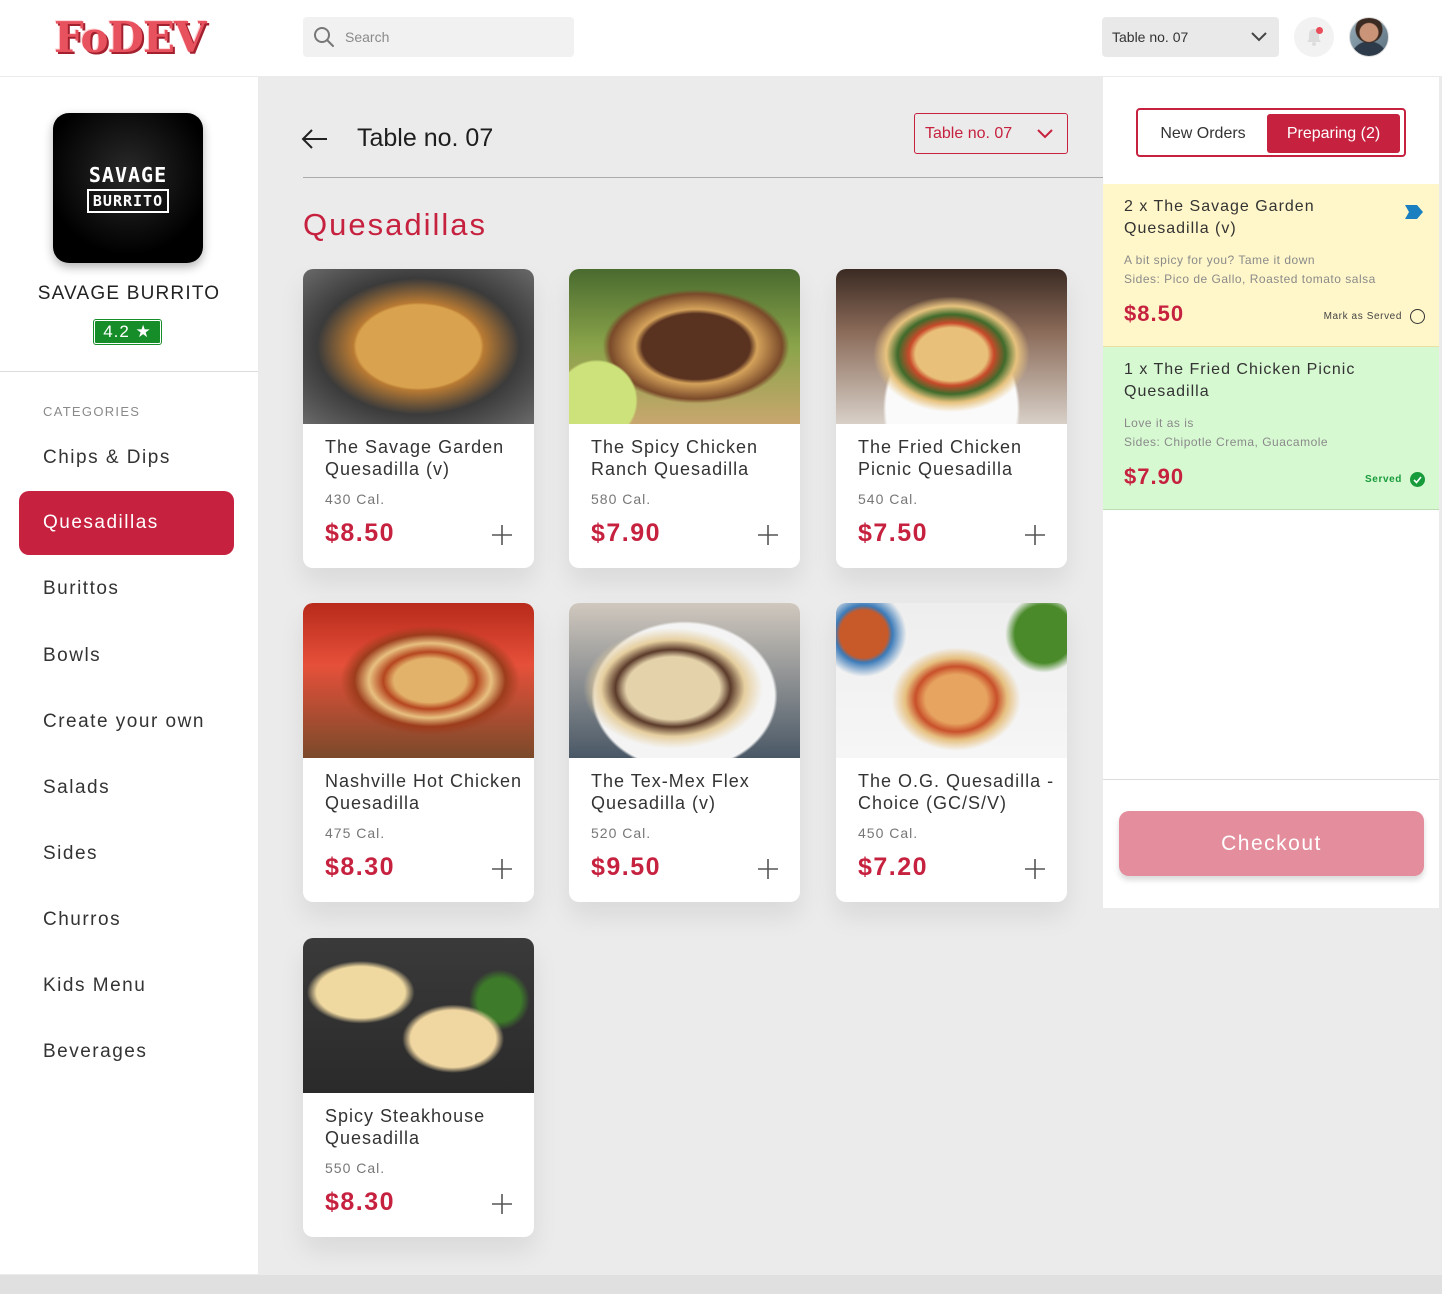 The height and width of the screenshot is (1294, 1442). Describe the element at coordinates (129, 371) in the screenshot. I see `sidebar-divider` at that location.